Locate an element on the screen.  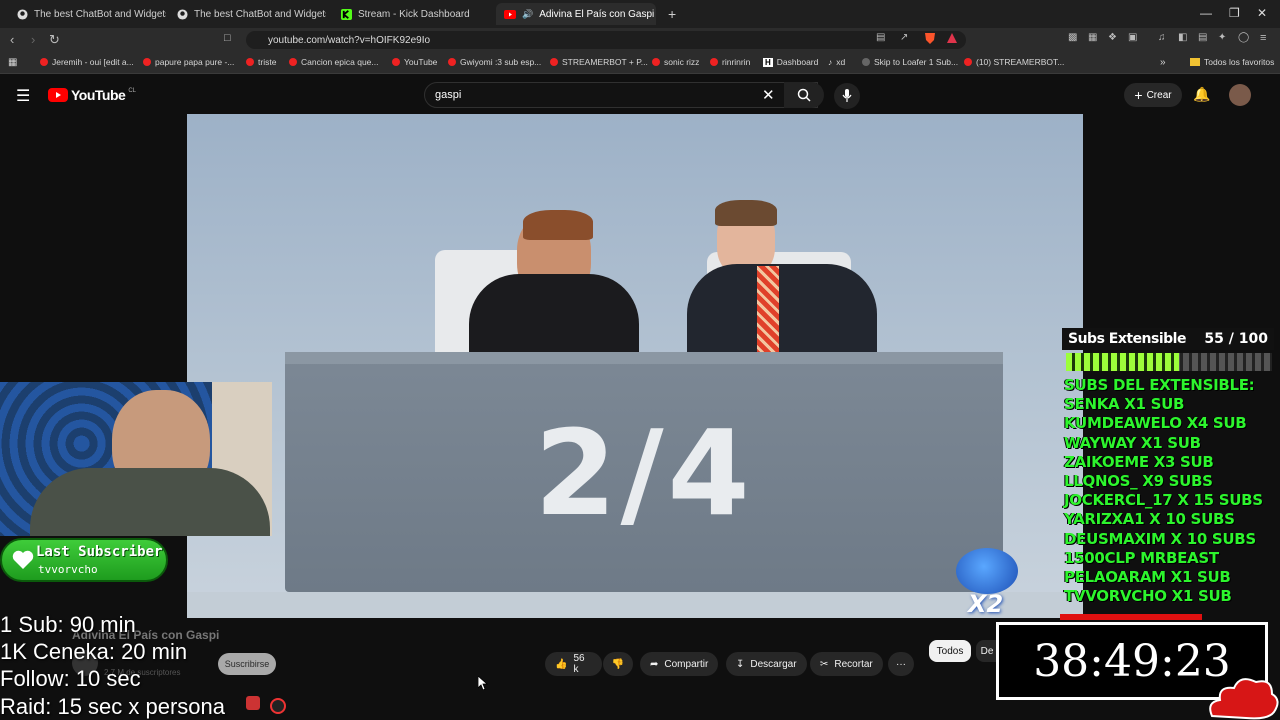
share-icon: ↗ is located at coordinates (904, 37).